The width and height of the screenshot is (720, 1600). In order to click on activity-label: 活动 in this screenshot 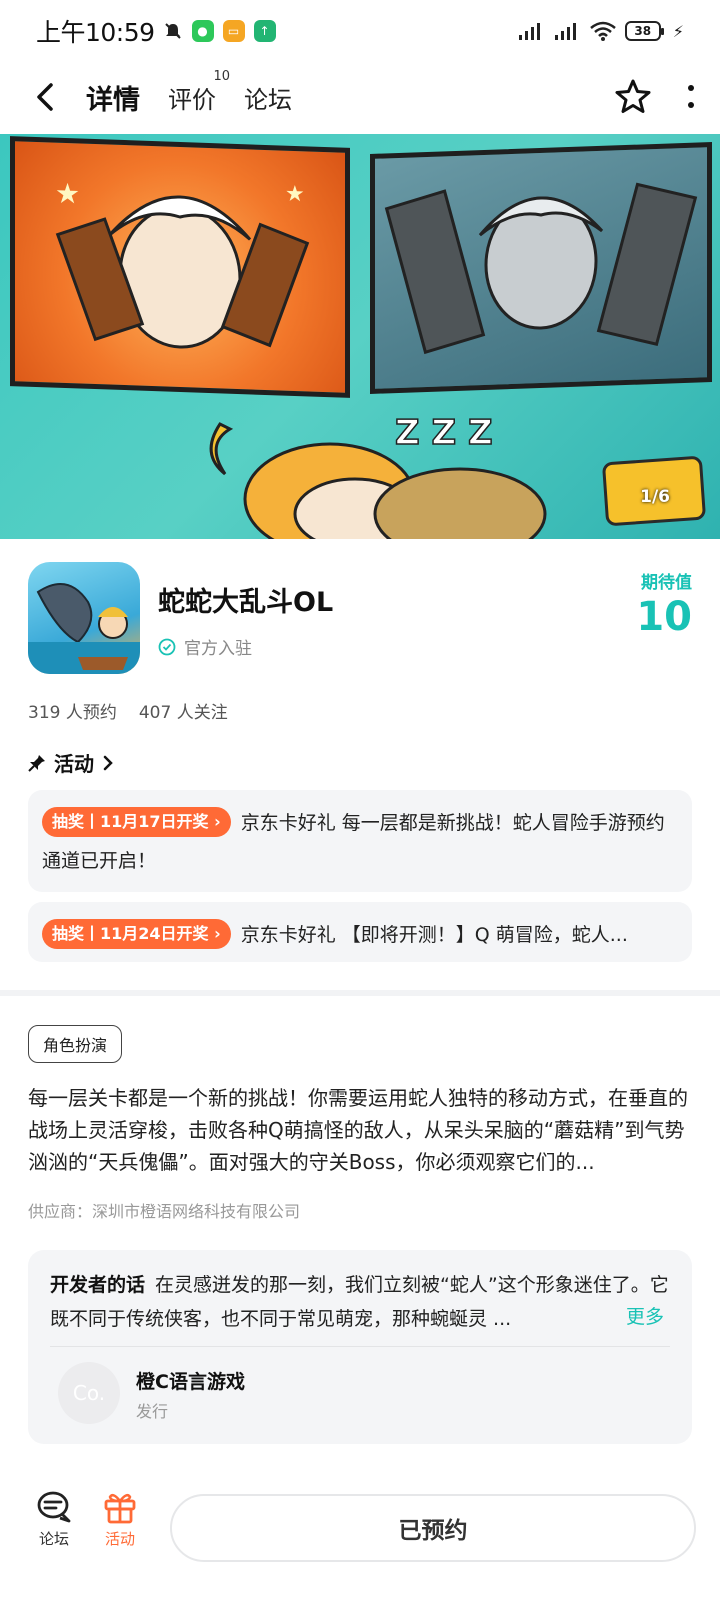, I will do `click(119, 1539)`.